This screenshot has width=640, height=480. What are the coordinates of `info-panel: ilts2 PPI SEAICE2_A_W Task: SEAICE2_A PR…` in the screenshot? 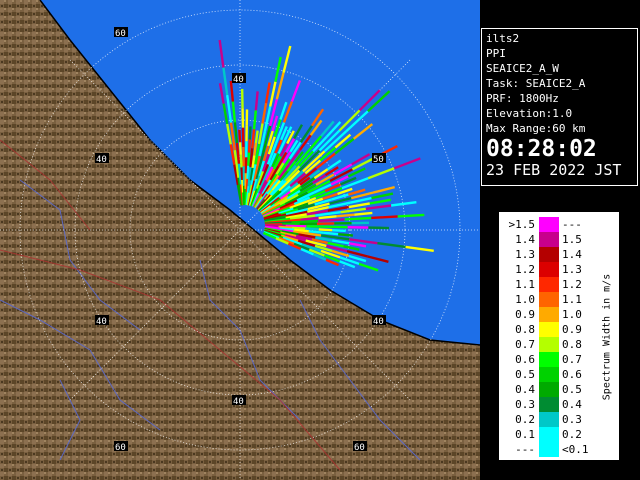 It's located at (559, 107).